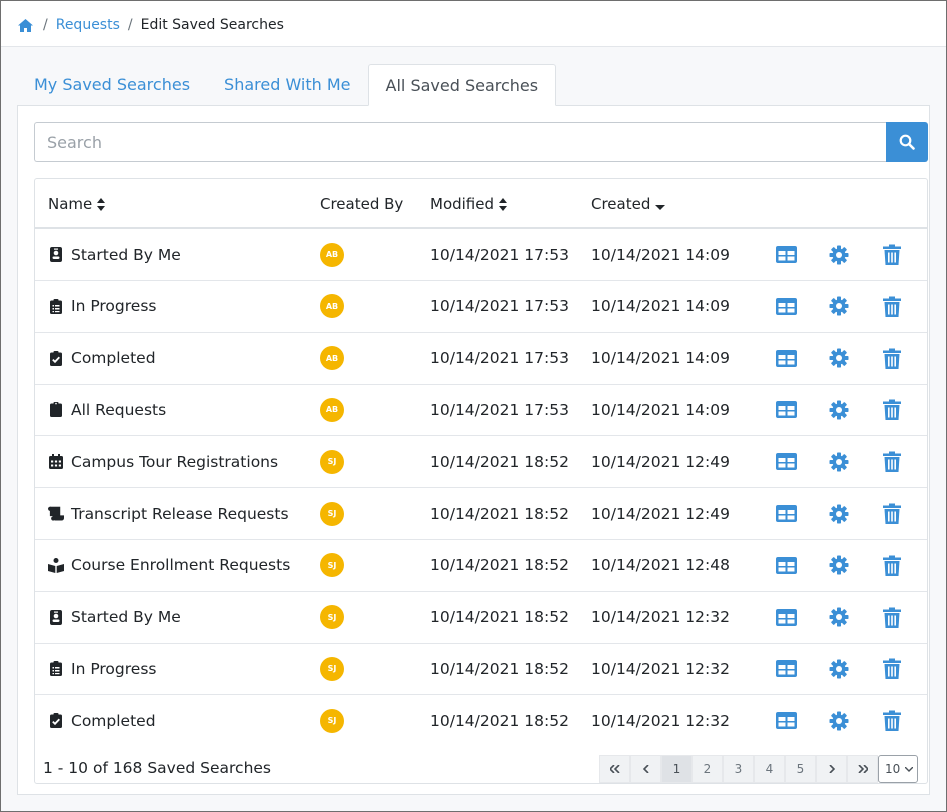 The image size is (947, 812). I want to click on row-name: Started By Me, so click(126, 617).